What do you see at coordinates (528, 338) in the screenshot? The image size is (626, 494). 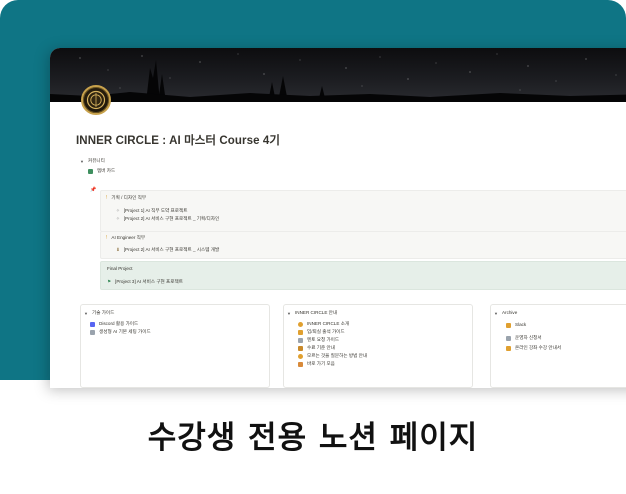 I see `archive-item-label: 운영자 신청서` at bounding box center [528, 338].